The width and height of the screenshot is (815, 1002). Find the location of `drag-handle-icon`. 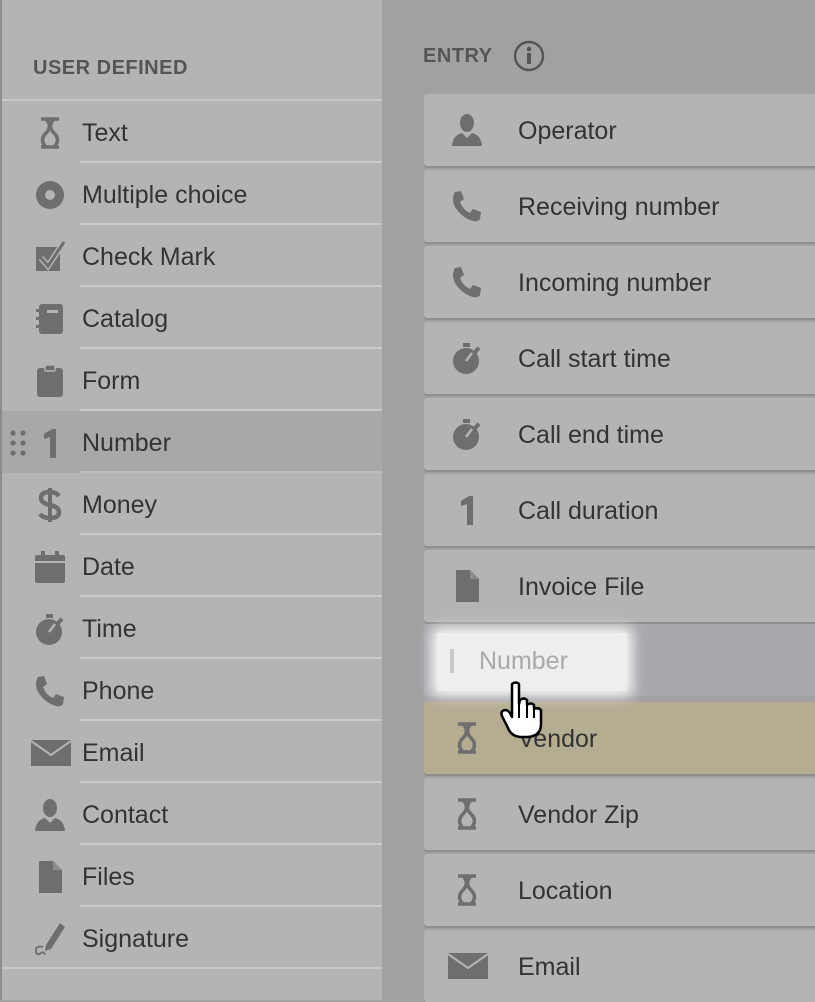

drag-handle-icon is located at coordinates (19, 443).